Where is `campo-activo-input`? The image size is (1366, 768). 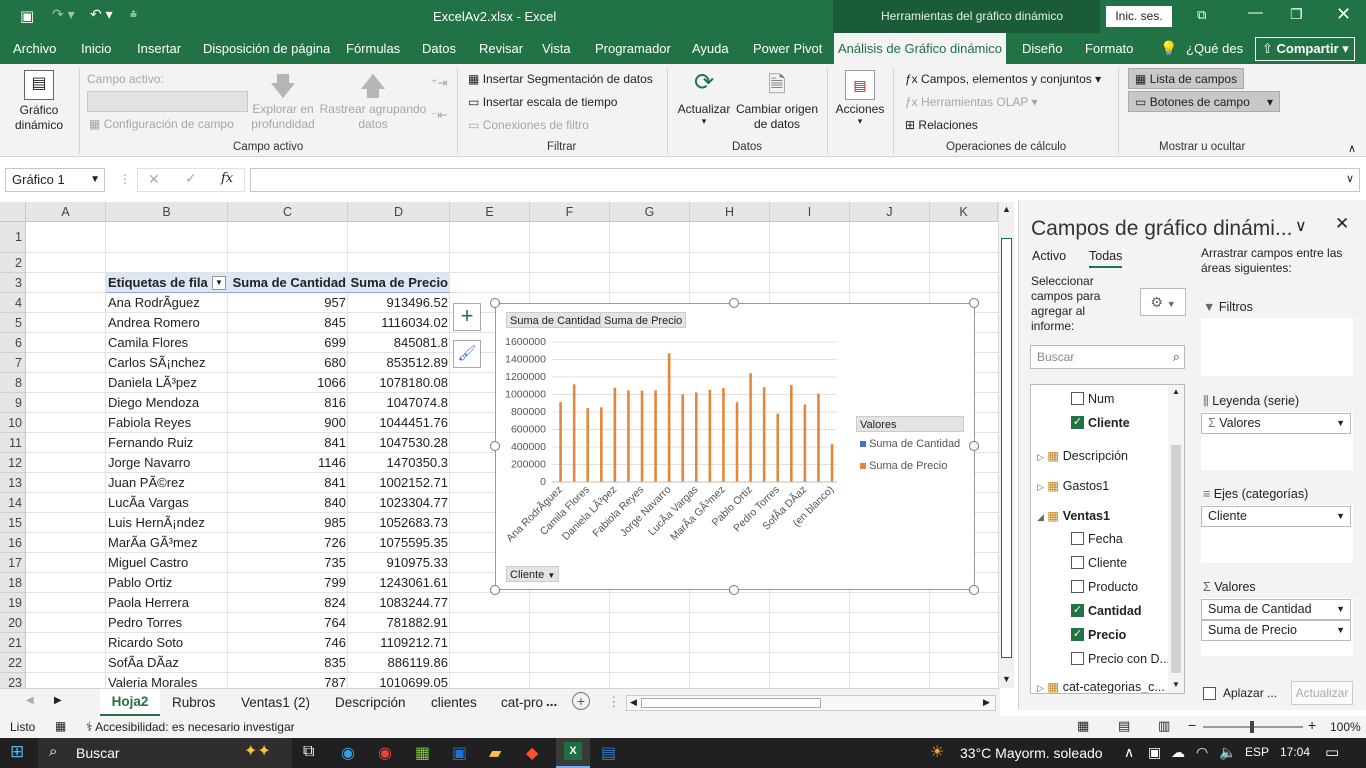
campo-activo-input is located at coordinates (167, 101).